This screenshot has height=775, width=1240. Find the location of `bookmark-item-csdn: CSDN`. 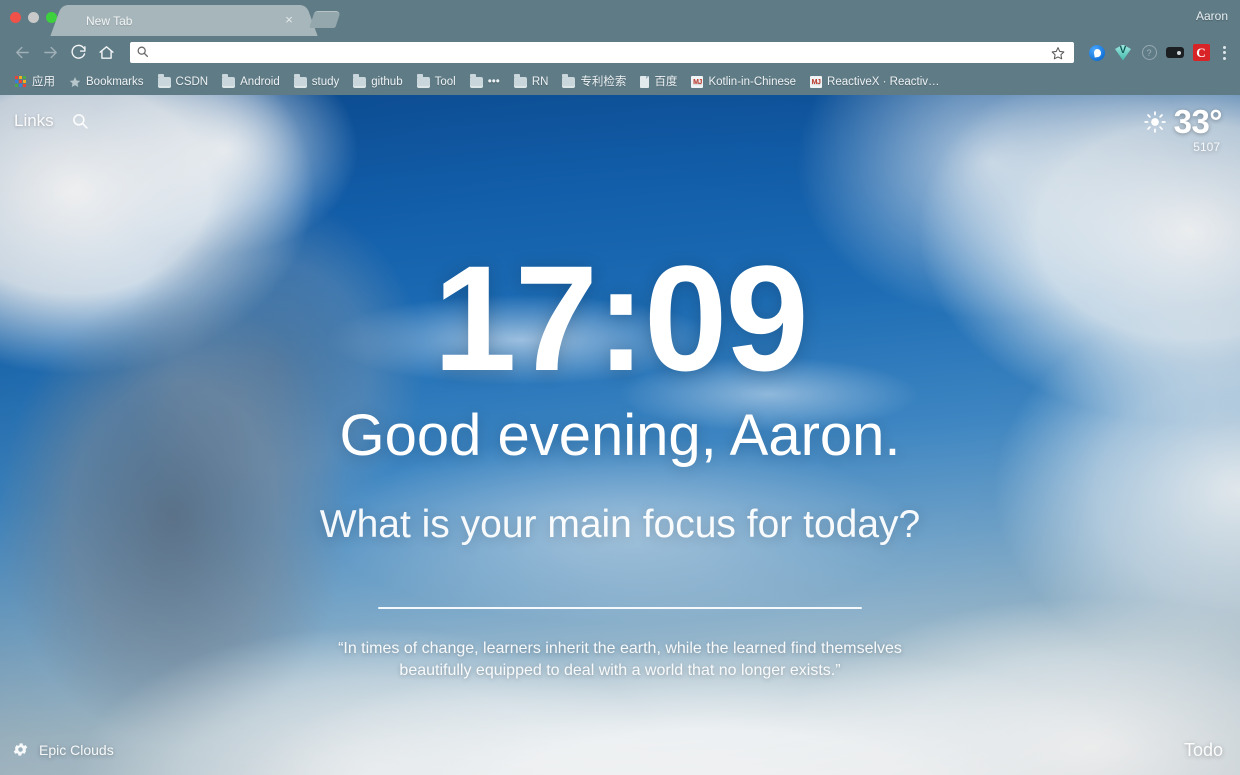

bookmark-item-csdn: CSDN is located at coordinates (183, 82).